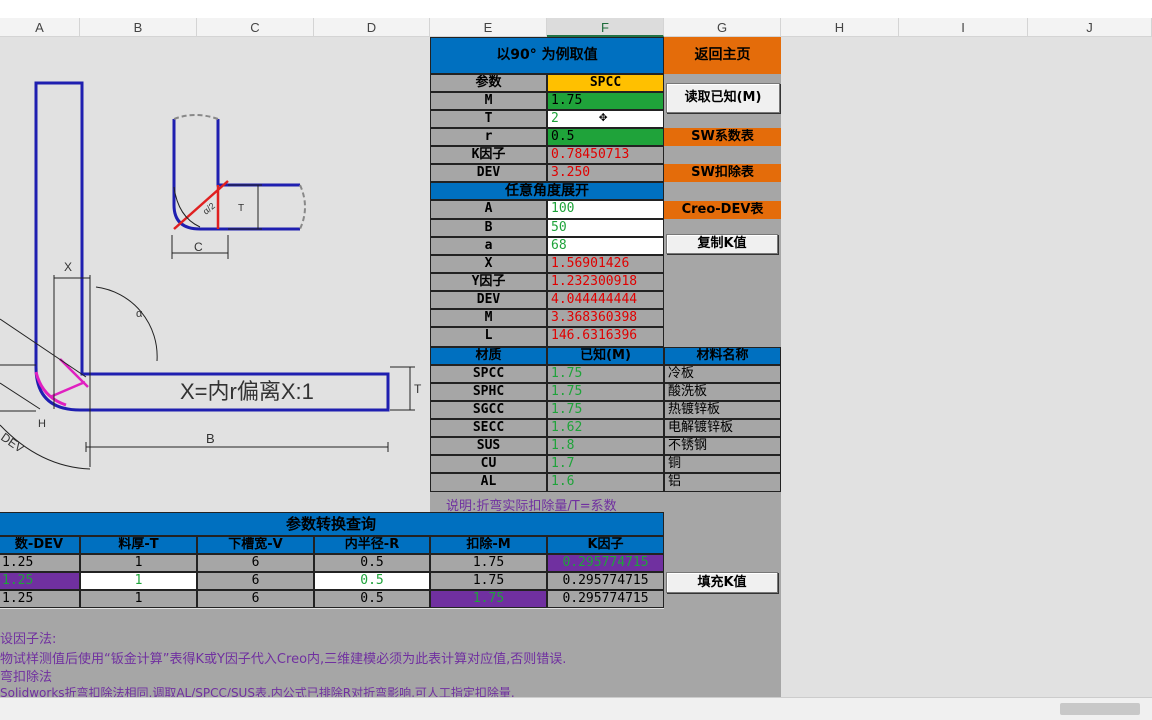 The height and width of the screenshot is (720, 1152). Describe the element at coordinates (372, 27) in the screenshot. I see `column-header-d: D` at that location.